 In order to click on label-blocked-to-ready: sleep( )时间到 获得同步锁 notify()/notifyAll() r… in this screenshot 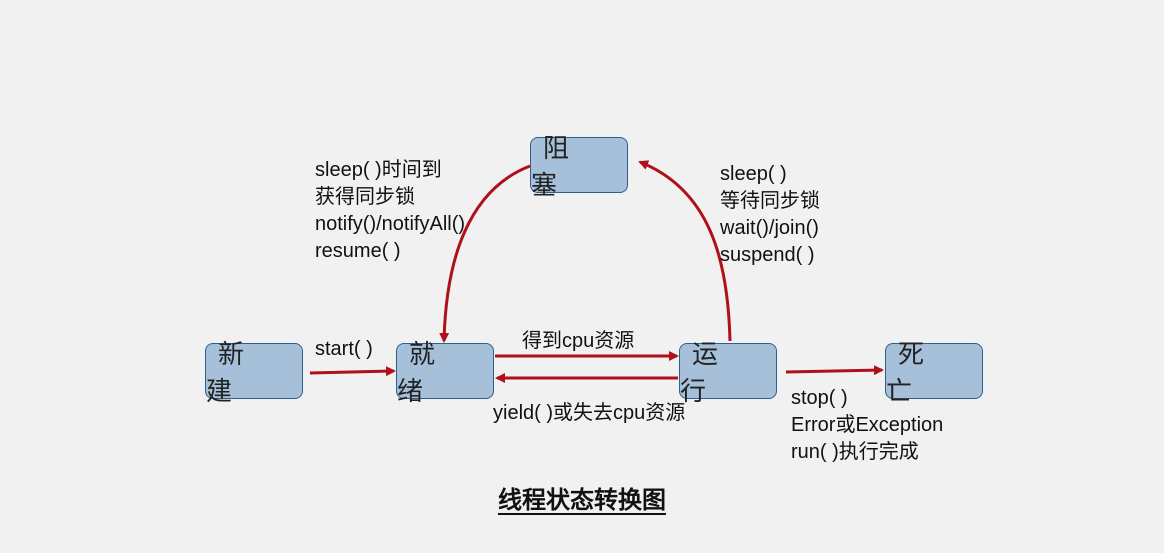, I will do `click(390, 211)`.